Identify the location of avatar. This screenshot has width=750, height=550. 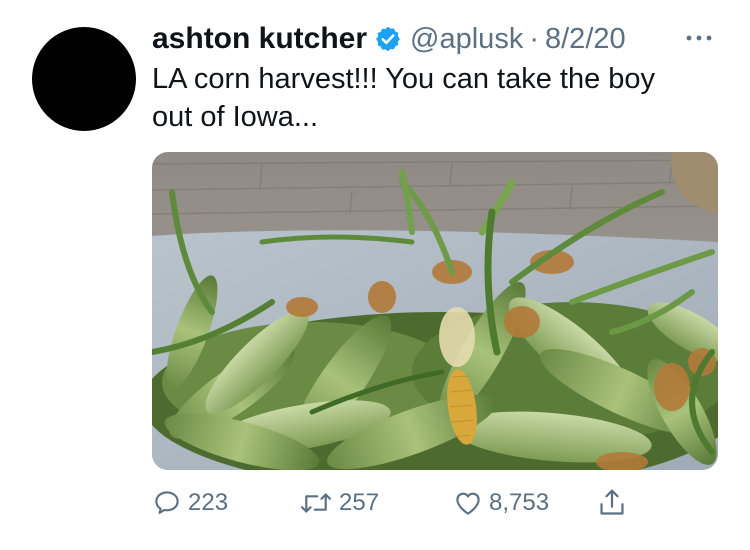
(84, 79).